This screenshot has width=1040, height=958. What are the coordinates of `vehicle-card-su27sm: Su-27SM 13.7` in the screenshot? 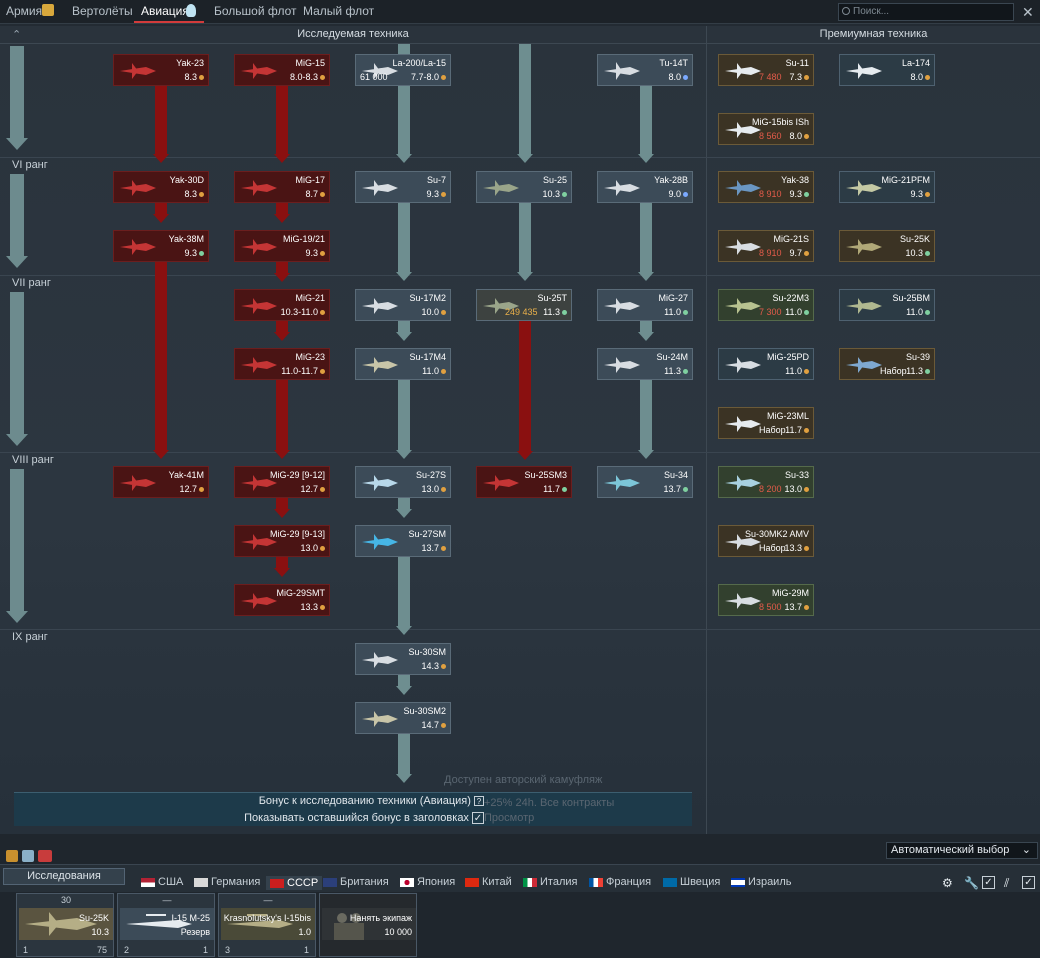 It's located at (403, 541).